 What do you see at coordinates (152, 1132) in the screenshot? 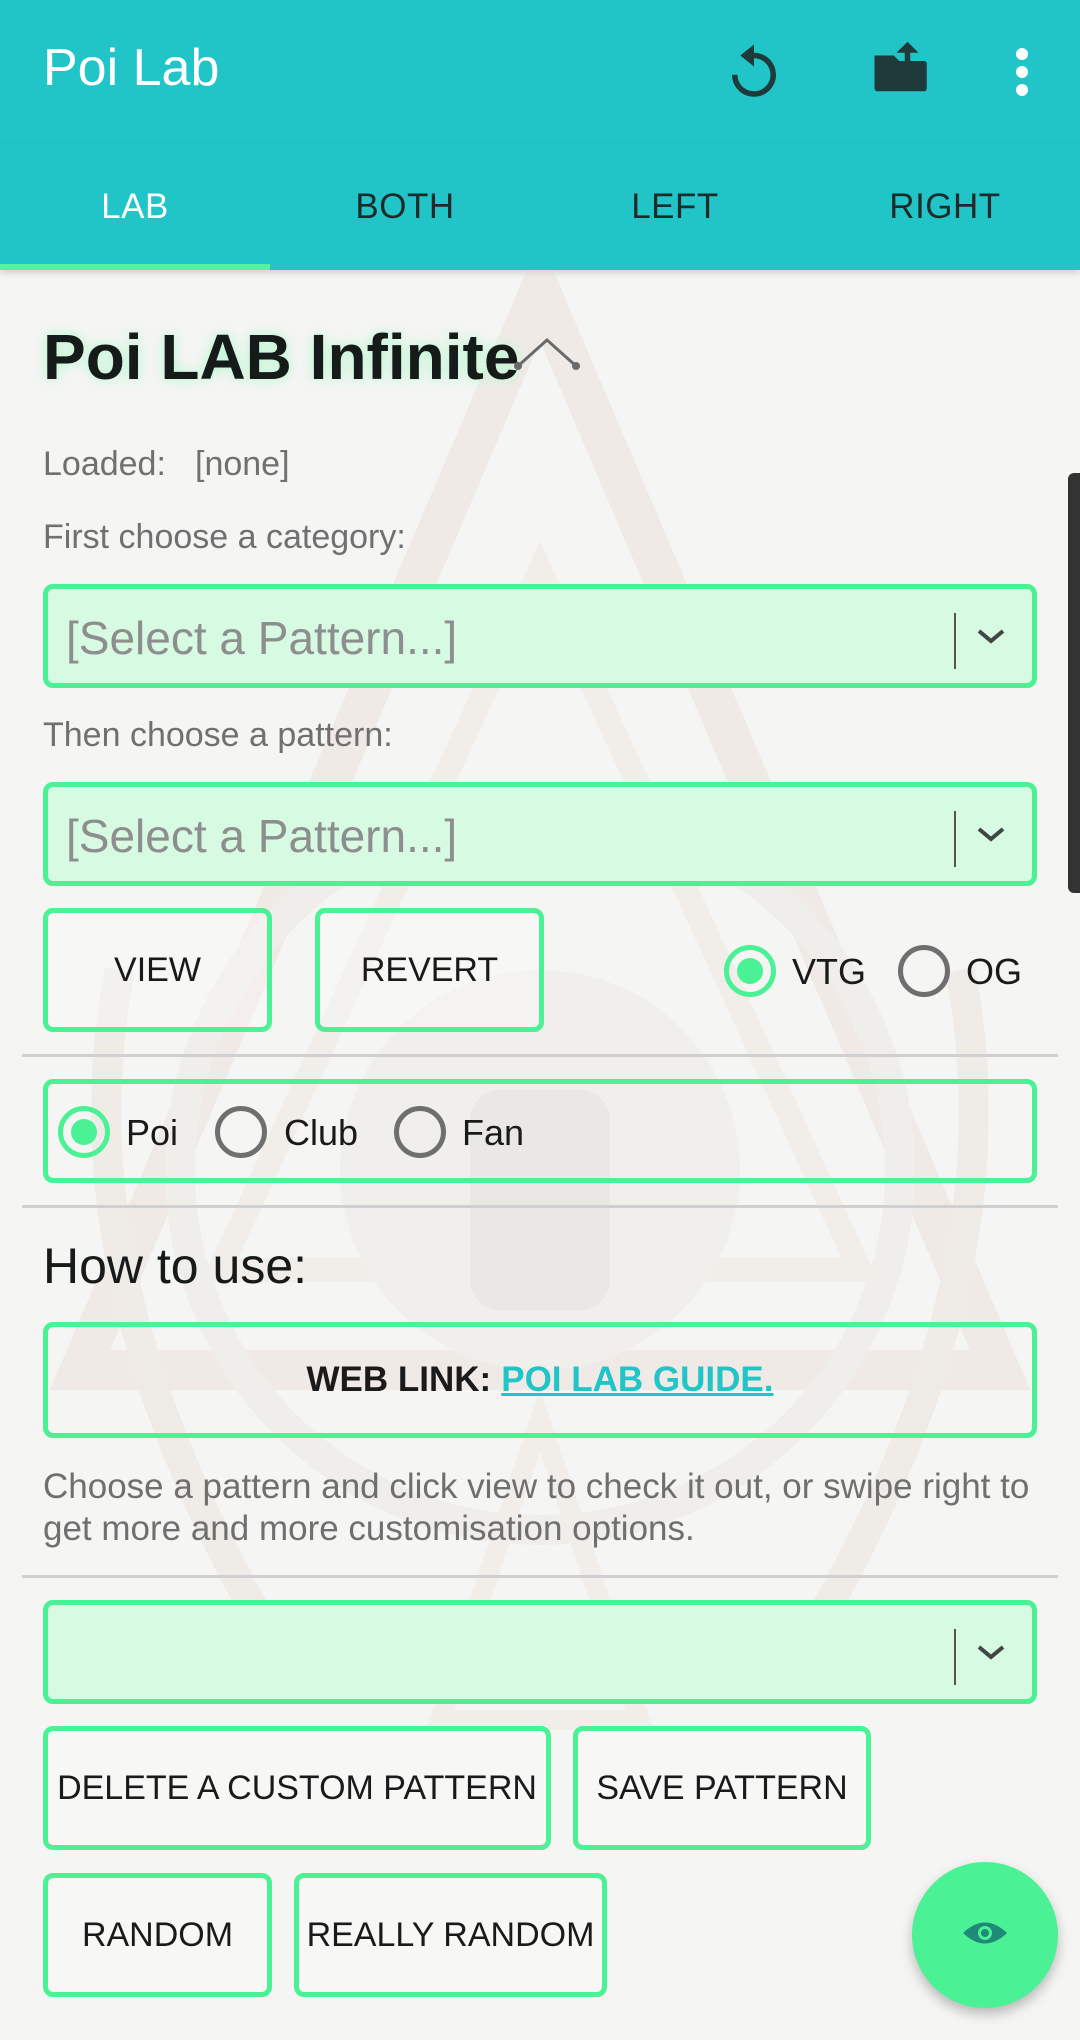
I see `poi-radio-label: Poi` at bounding box center [152, 1132].